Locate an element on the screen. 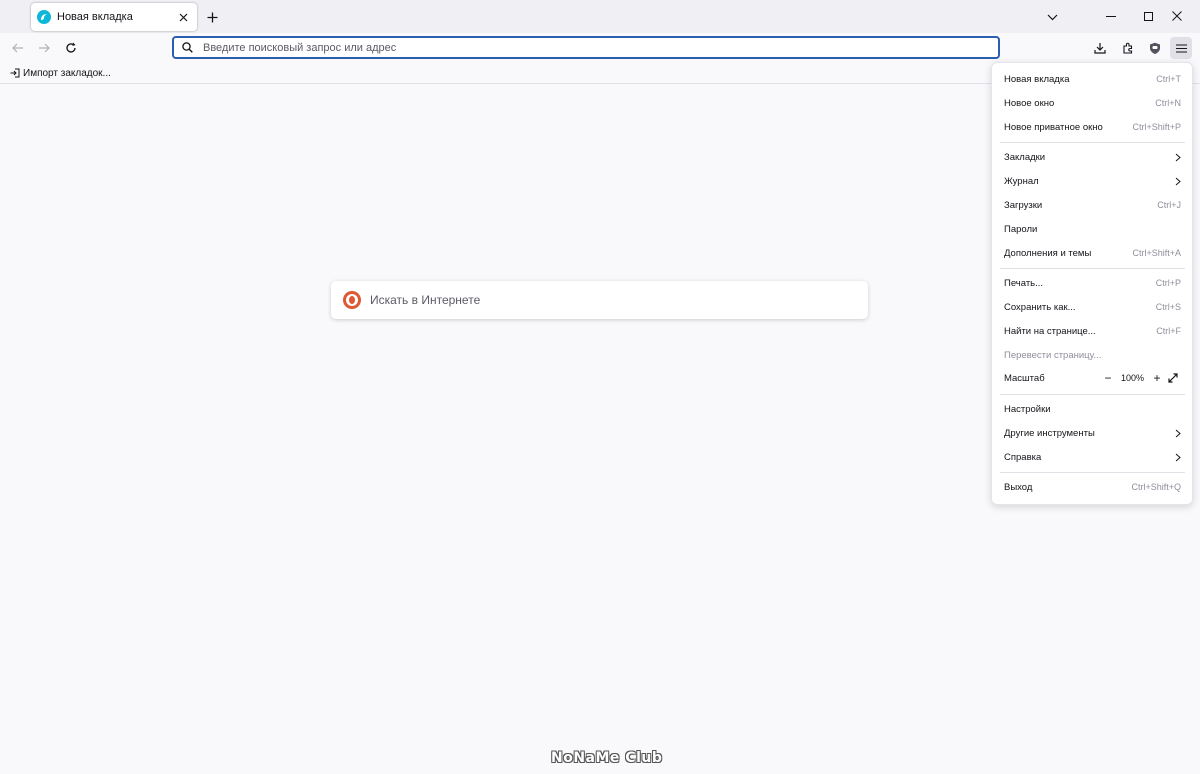  fullscreen-icon is located at coordinates (1173, 378).